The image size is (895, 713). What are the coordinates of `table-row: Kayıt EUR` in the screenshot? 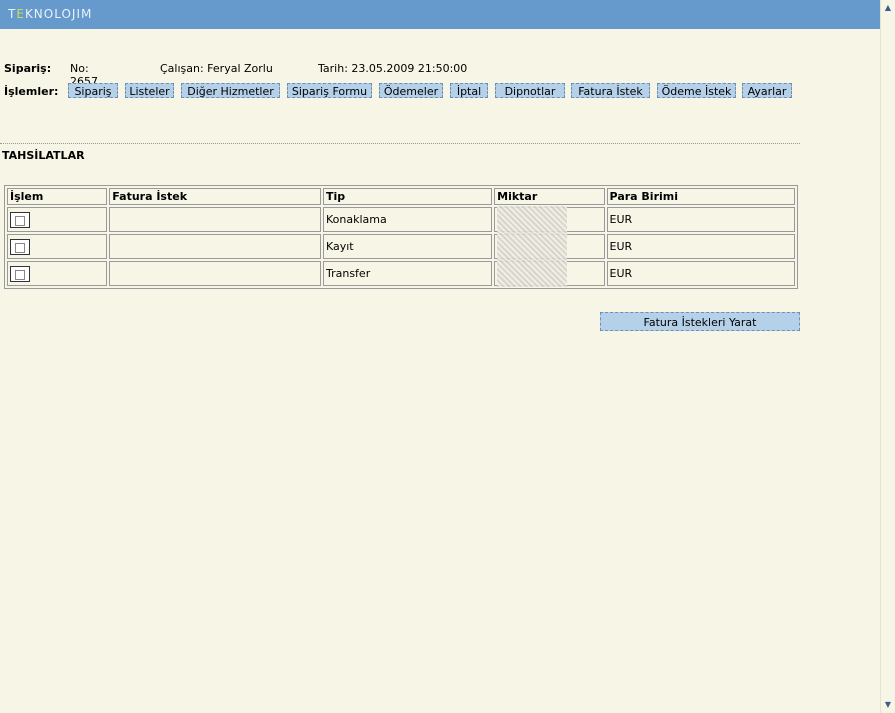 It's located at (401, 246).